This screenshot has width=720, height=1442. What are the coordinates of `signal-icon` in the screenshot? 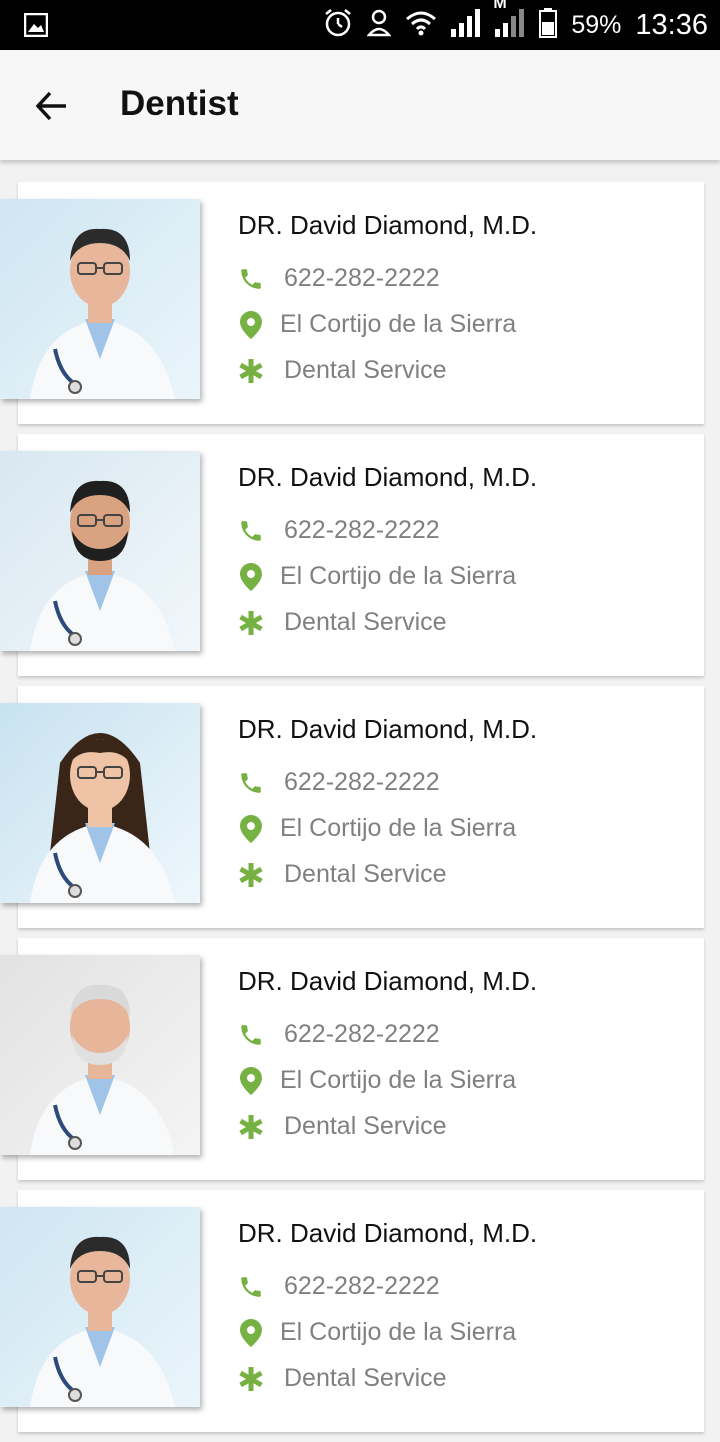 It's located at (466, 25).